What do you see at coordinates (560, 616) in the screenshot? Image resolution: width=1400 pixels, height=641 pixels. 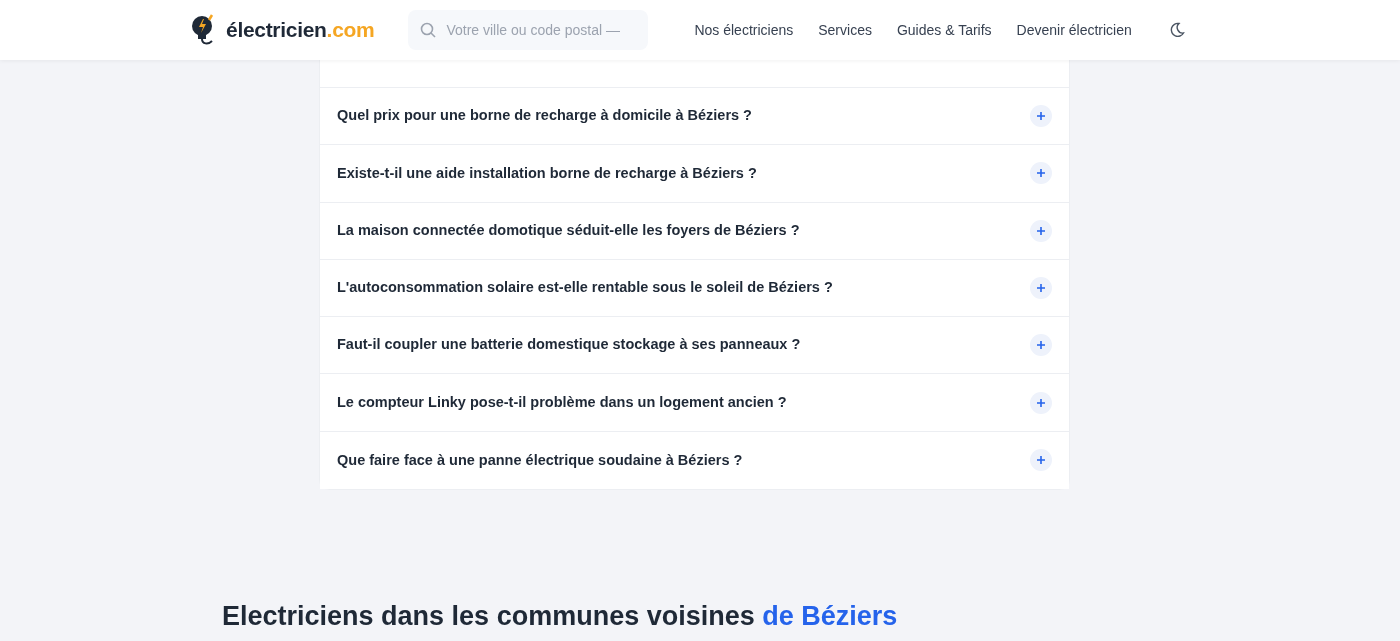 I see `section-heading: Electriciens dans les communes voisines de Béziers` at bounding box center [560, 616].